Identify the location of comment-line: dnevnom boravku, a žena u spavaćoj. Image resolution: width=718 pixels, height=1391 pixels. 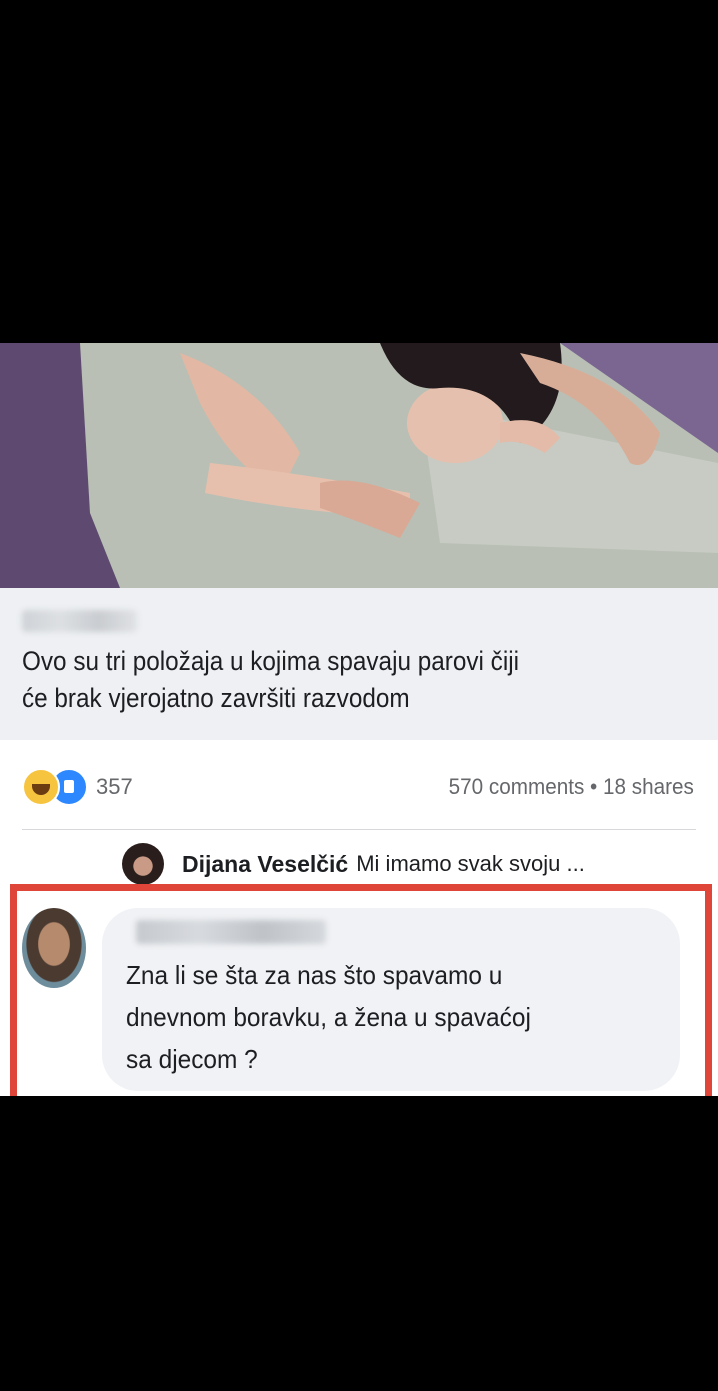
(328, 1017).